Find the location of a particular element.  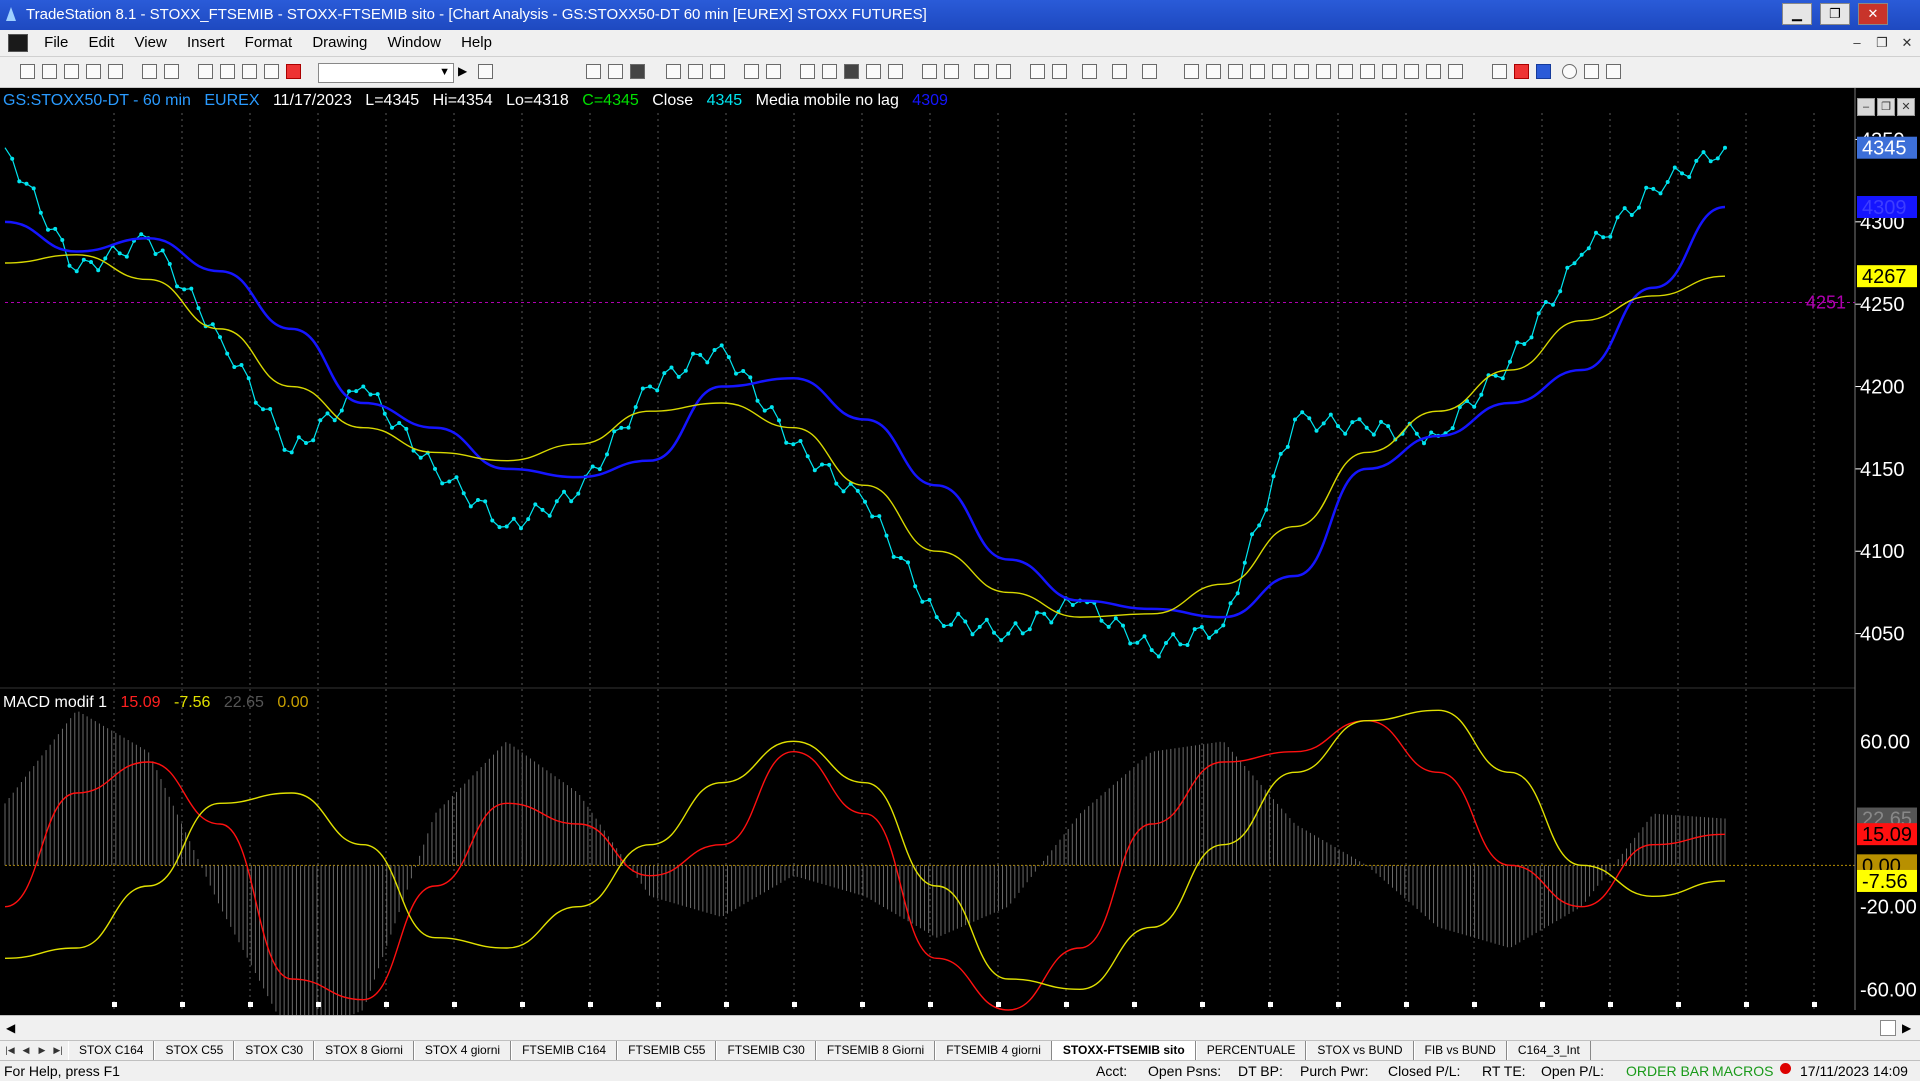

trendline-icon is located at coordinates (1191, 71).